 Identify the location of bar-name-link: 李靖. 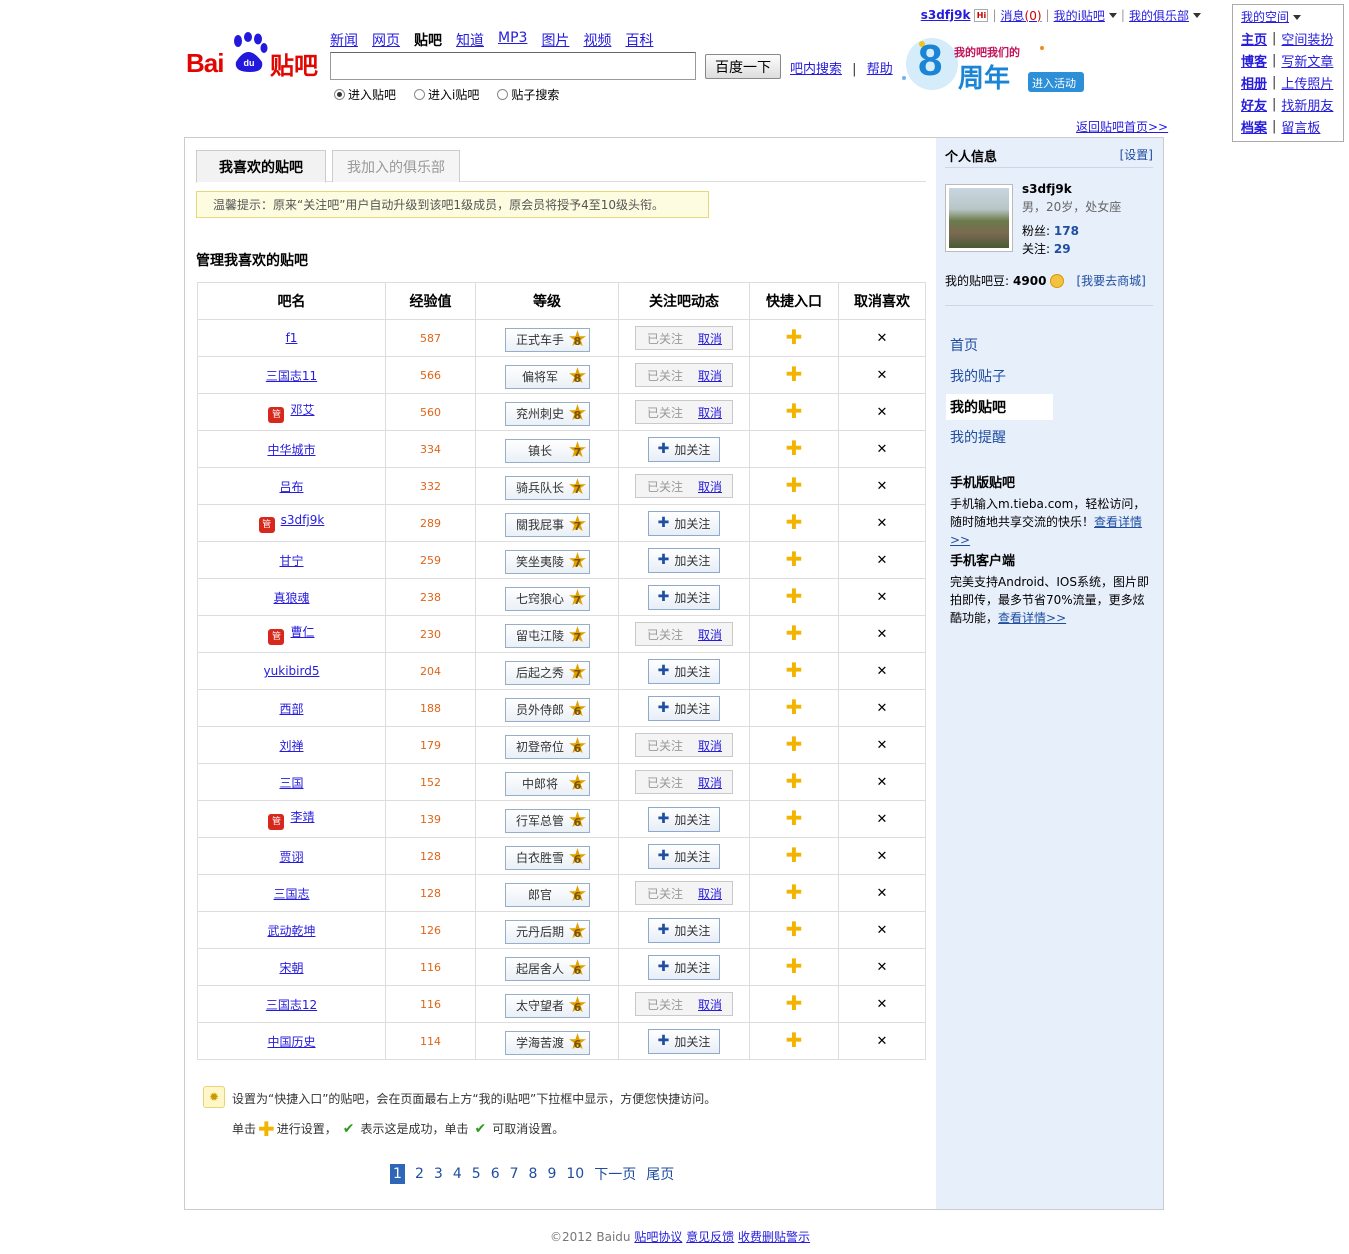
(302, 817).